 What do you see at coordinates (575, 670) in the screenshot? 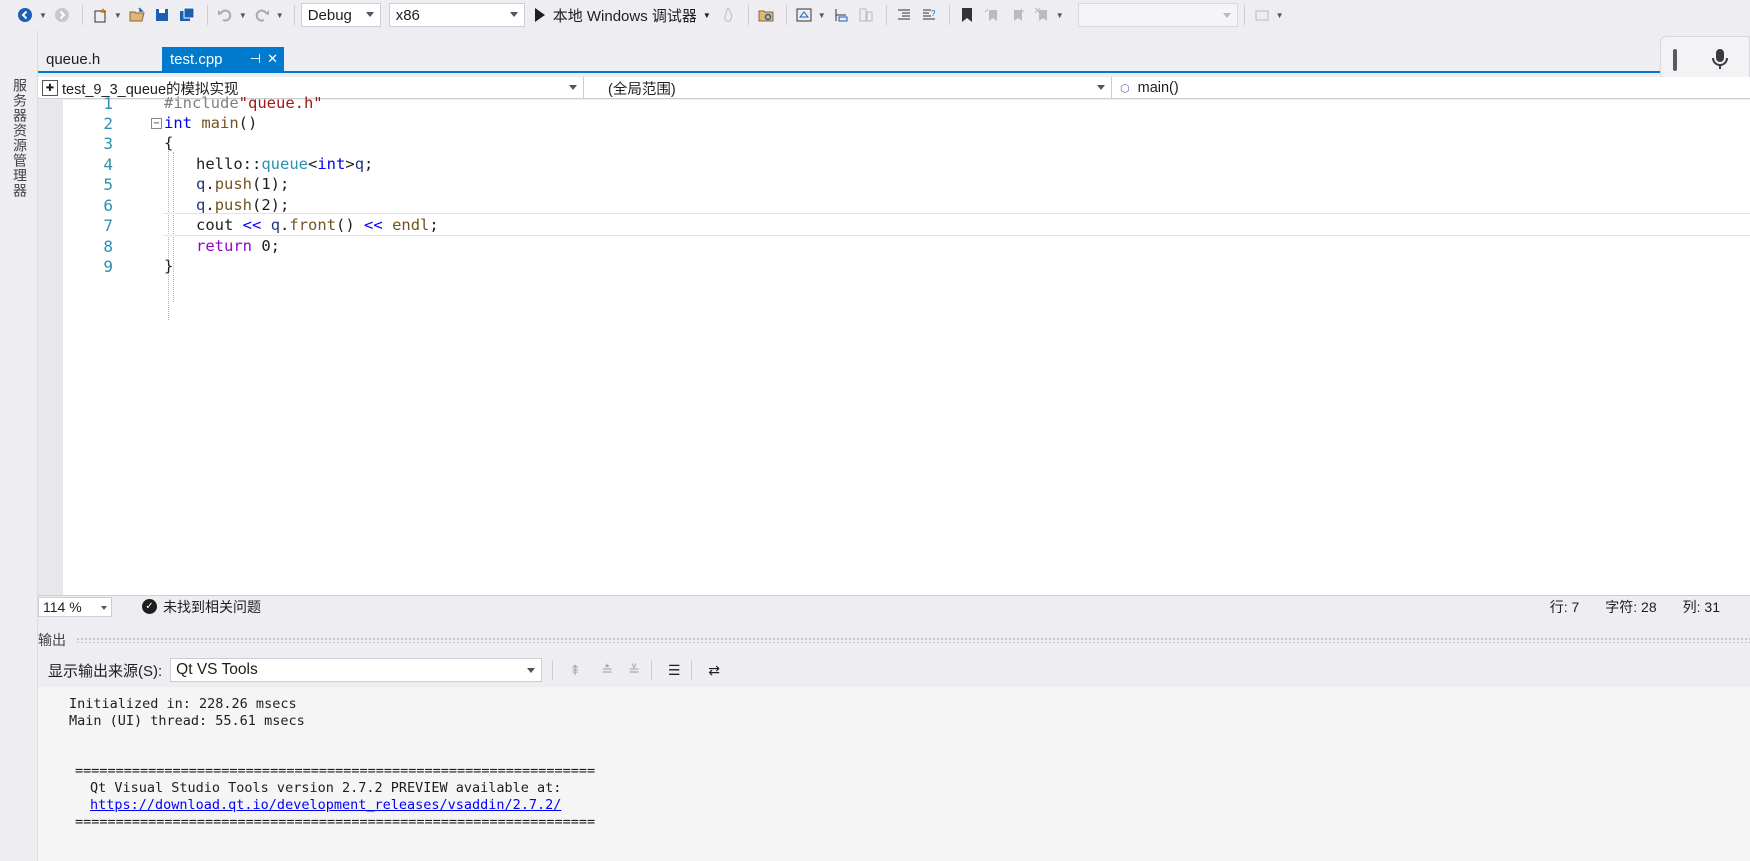
I see `find-message-icon: ⇞` at bounding box center [575, 670].